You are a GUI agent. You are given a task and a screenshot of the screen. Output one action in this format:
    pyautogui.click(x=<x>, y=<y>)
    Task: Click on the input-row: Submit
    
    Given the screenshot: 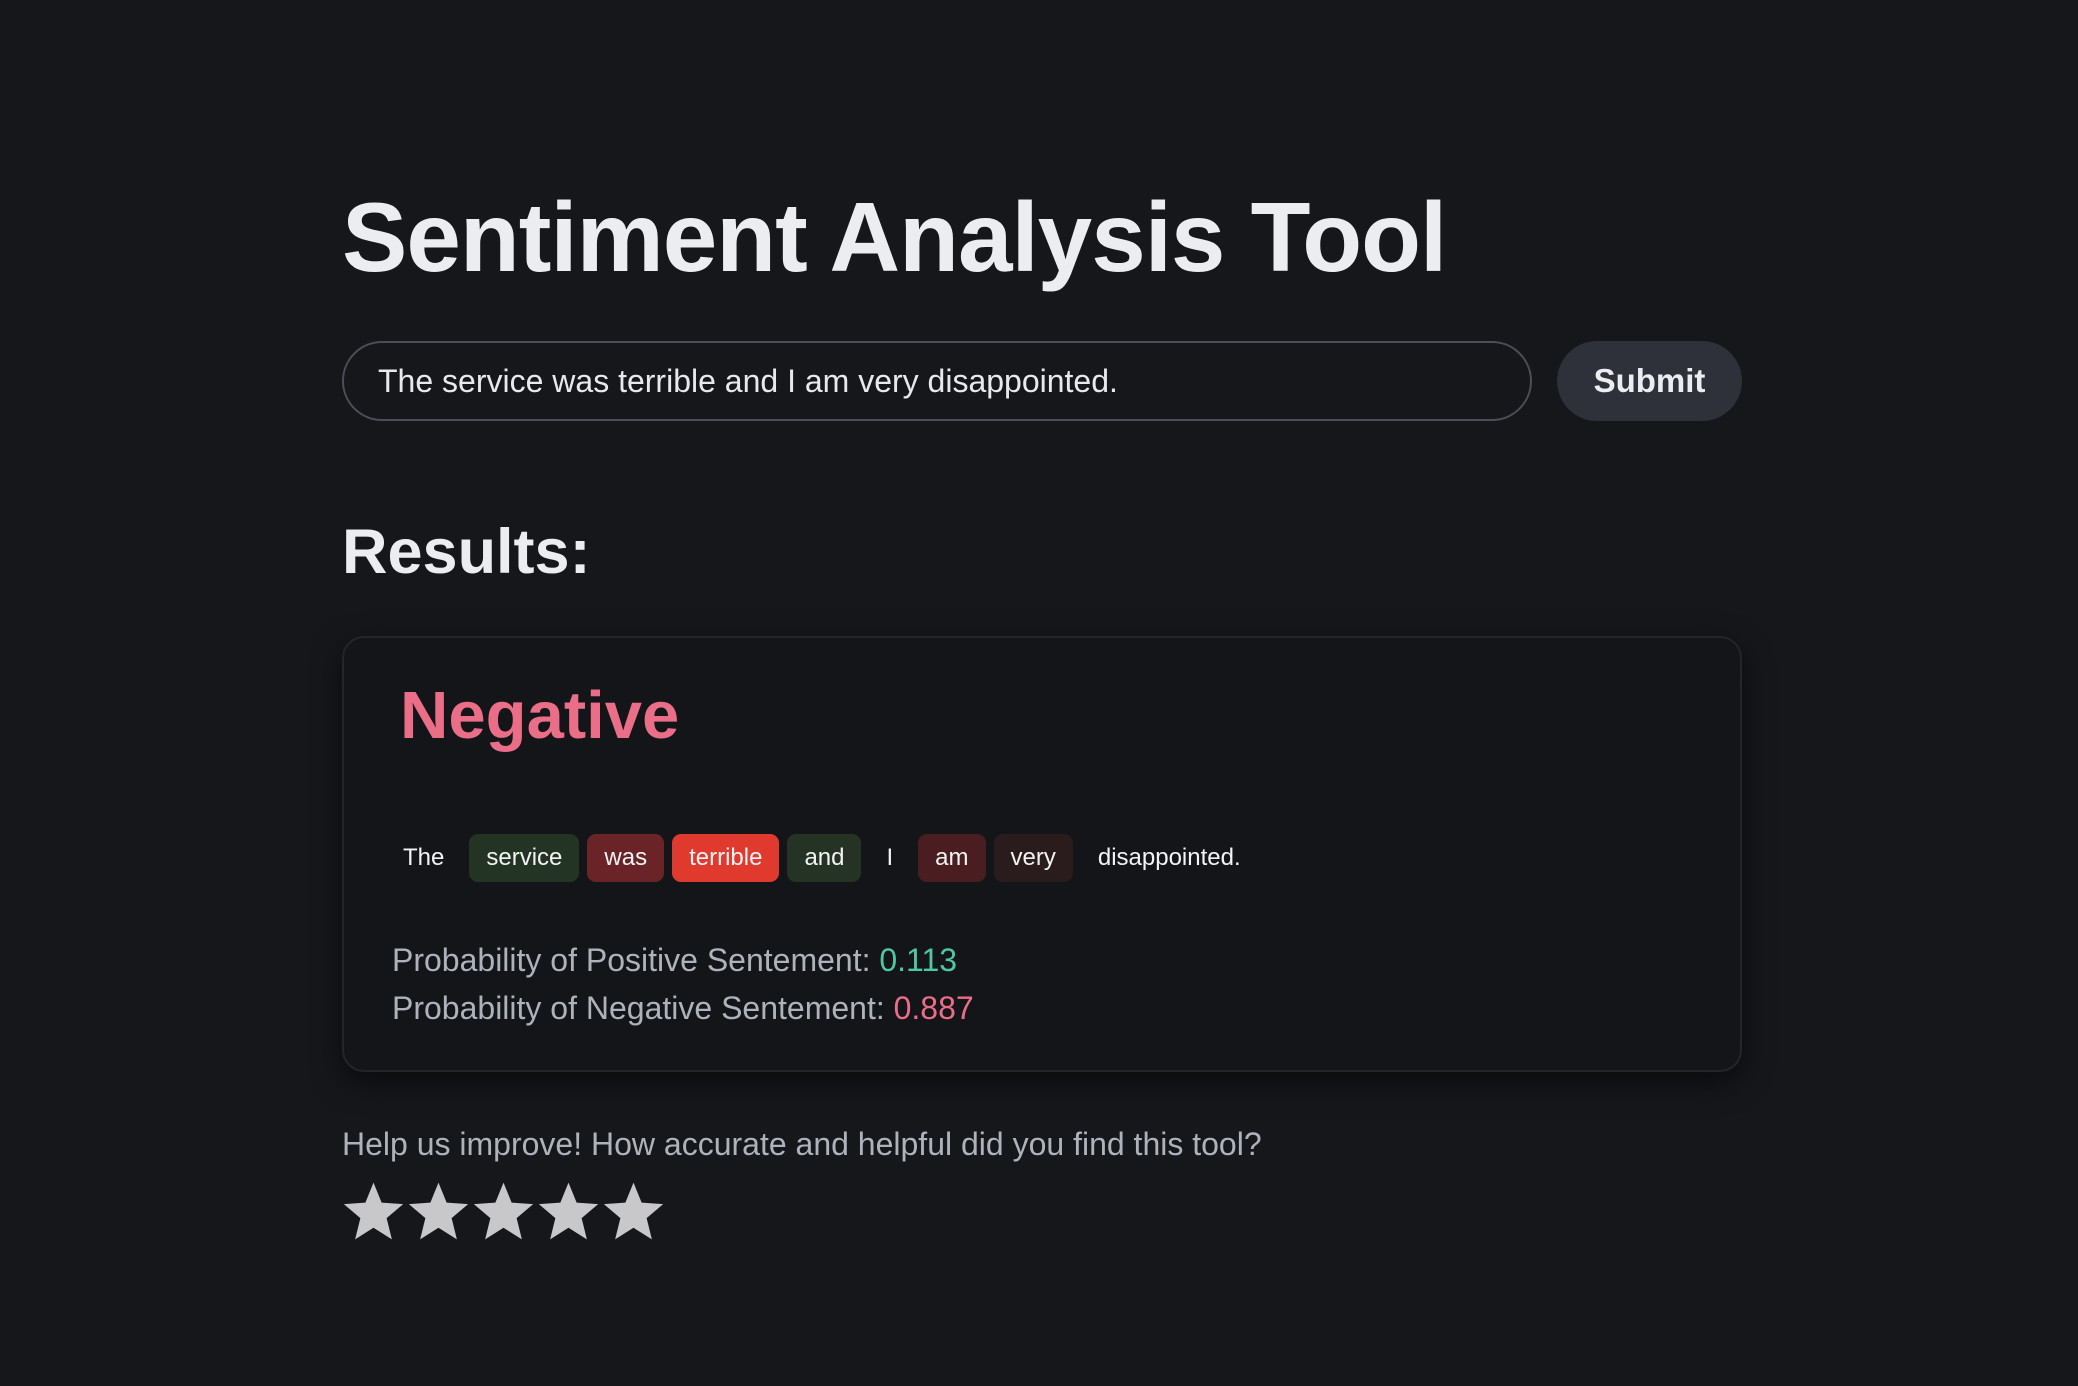 What is the action you would take?
    pyautogui.click(x=1042, y=381)
    